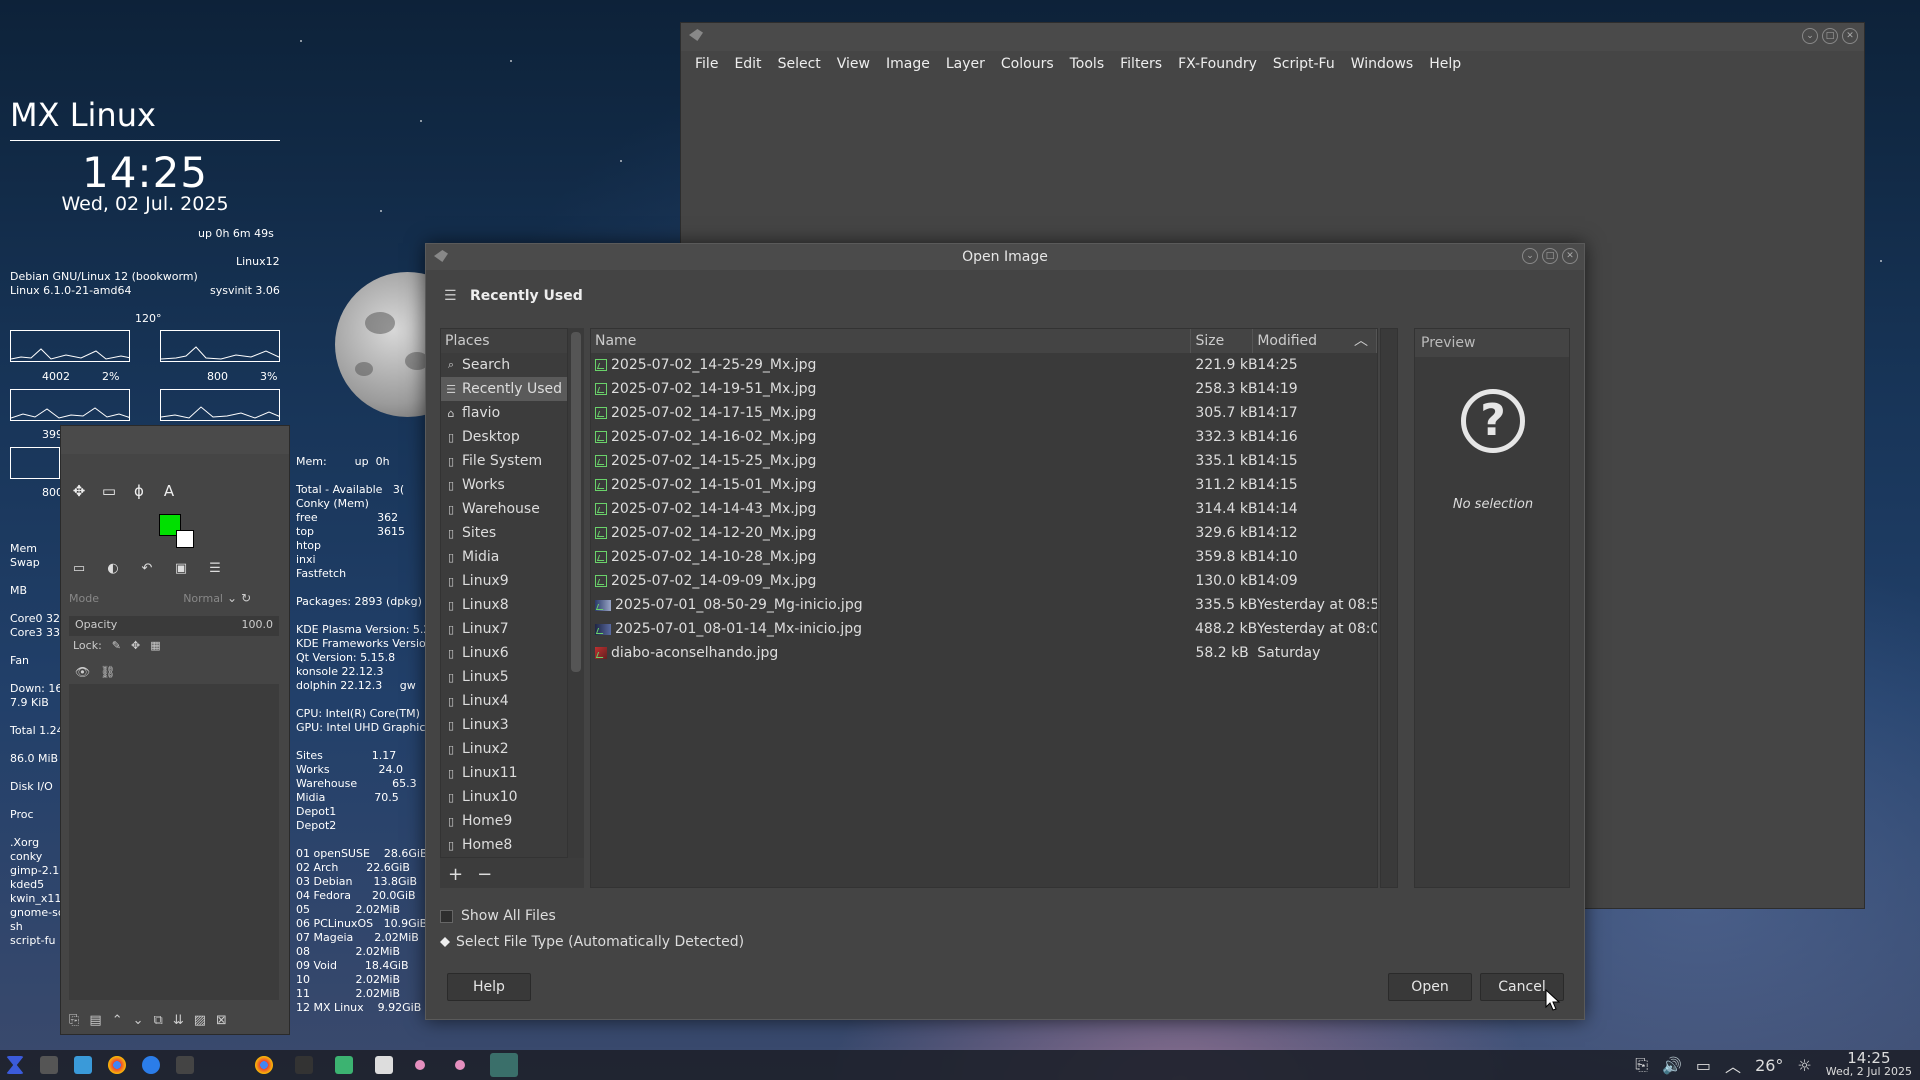  Describe the element at coordinates (1869, 1065) in the screenshot. I see `taskbar-clock: 14:25 Wed, 2 Jul 2025` at that location.